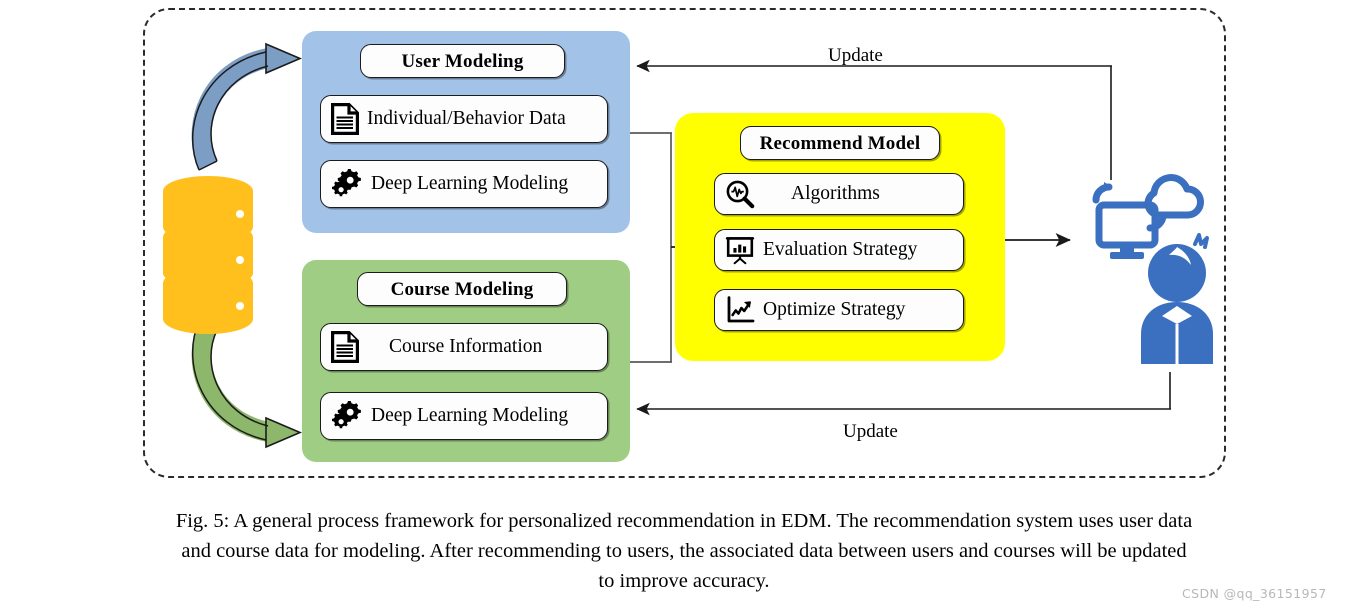  Describe the element at coordinates (1254, 593) in the screenshot. I see `watermark: CSDN @qq_36151957` at that location.